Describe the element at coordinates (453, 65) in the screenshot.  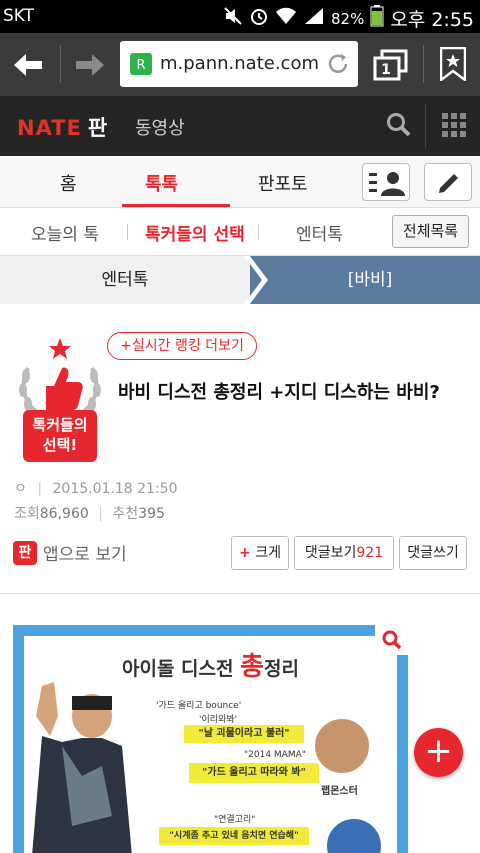
I see `bookmark-icon` at that location.